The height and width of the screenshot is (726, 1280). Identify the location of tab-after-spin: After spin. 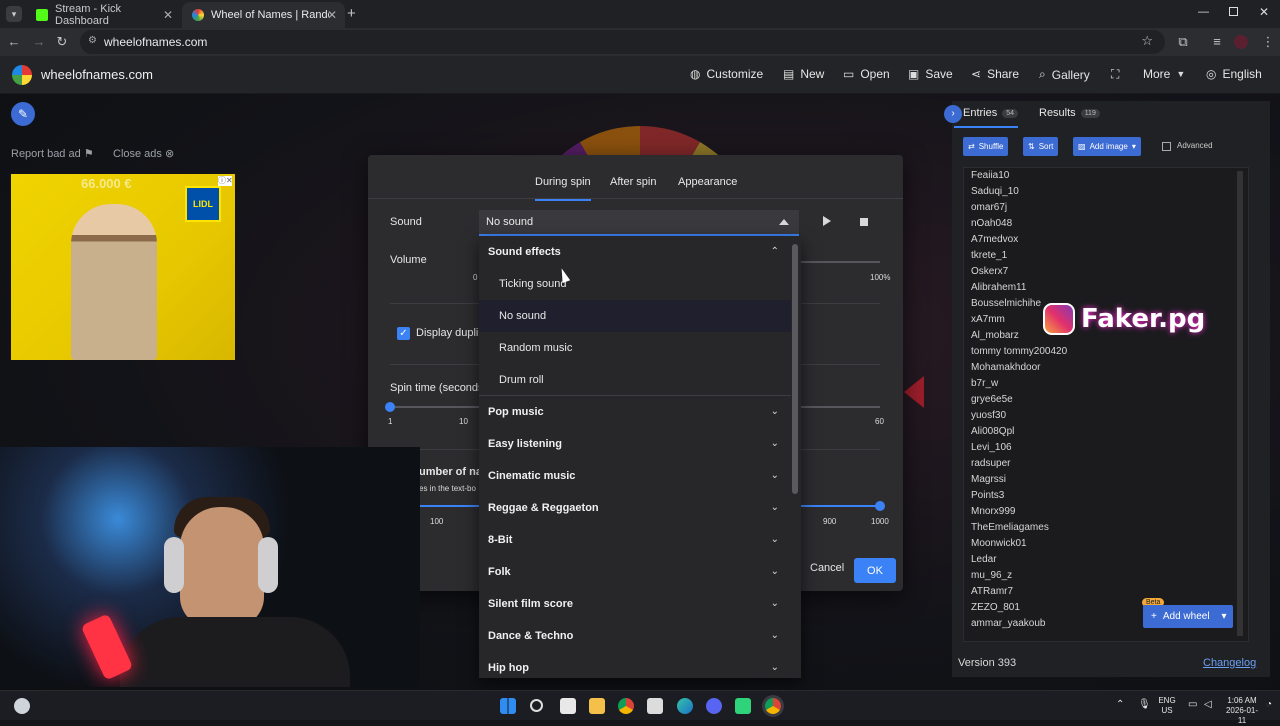
(633, 182).